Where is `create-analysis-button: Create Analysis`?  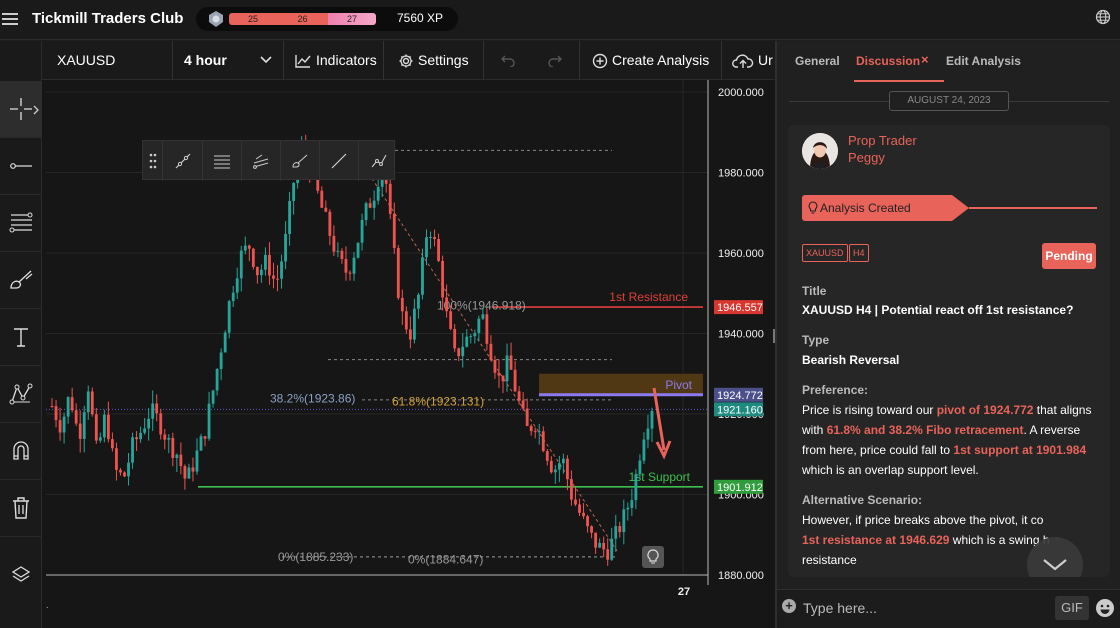
create-analysis-button: Create Analysis is located at coordinates (651, 60).